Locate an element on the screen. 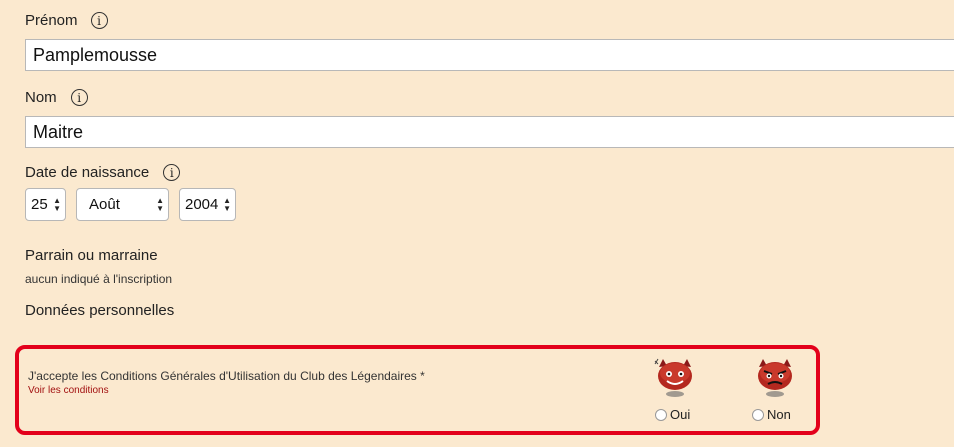  first-name-label-row: Prénom i is located at coordinates (66, 20).